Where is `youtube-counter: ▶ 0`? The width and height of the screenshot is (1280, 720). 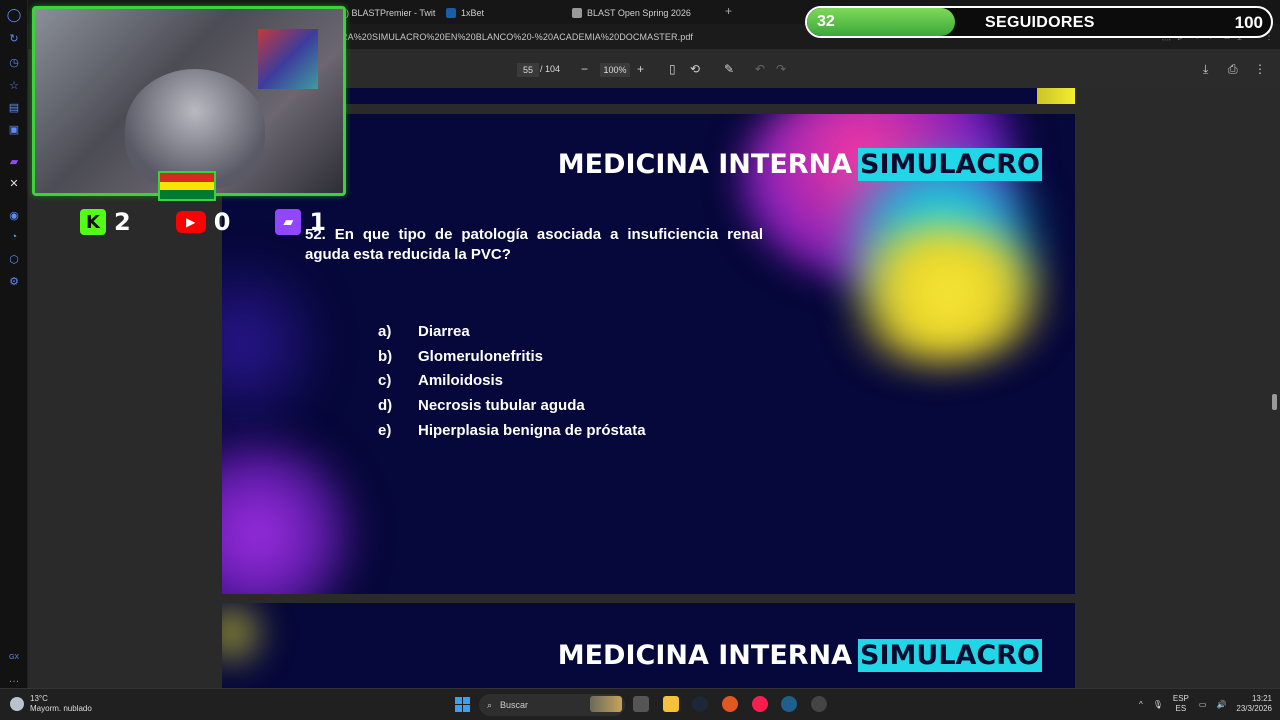
youtube-counter: ▶ 0 is located at coordinates (202, 222).